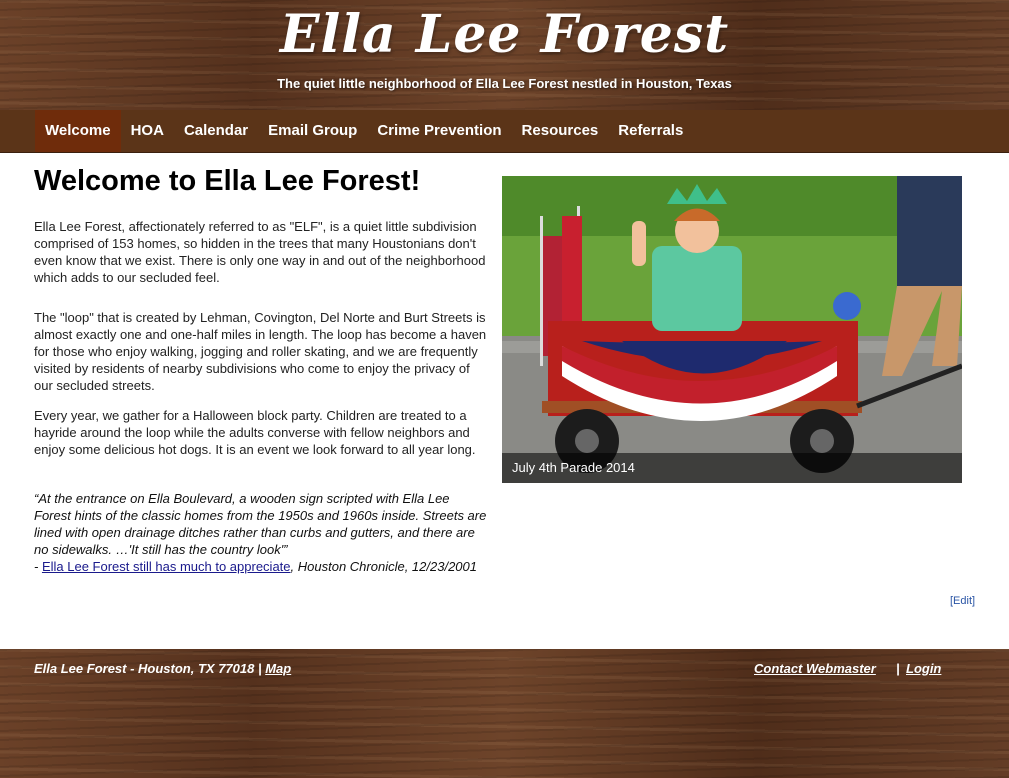 The width and height of the screenshot is (1009, 778). Describe the element at coordinates (78, 131) in the screenshot. I see `nav-item-welcome: Welcome` at that location.